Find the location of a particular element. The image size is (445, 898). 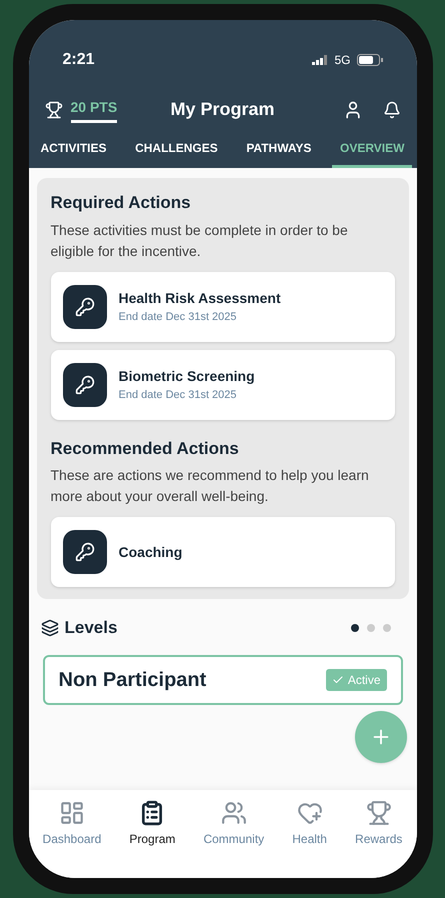

nav-item: Health is located at coordinates (309, 824).